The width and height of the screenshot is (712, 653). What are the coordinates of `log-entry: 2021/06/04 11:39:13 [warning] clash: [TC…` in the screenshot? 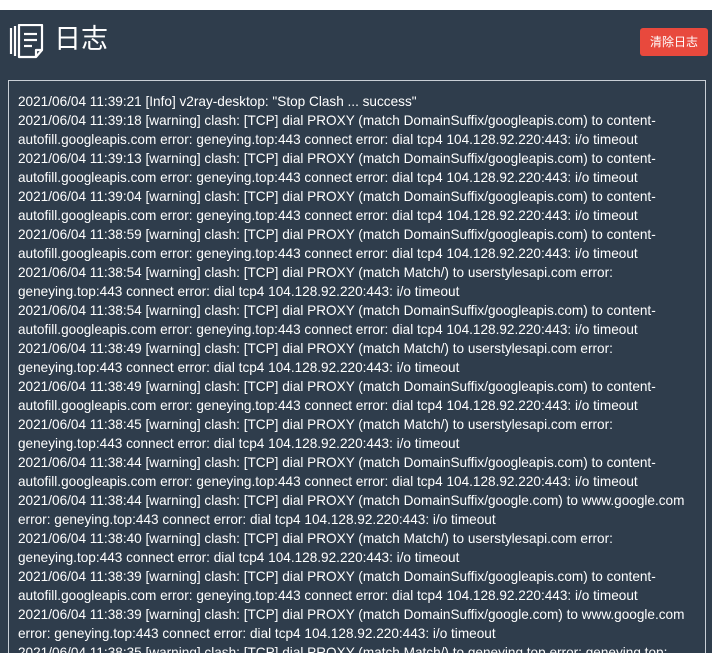 It's located at (337, 168).